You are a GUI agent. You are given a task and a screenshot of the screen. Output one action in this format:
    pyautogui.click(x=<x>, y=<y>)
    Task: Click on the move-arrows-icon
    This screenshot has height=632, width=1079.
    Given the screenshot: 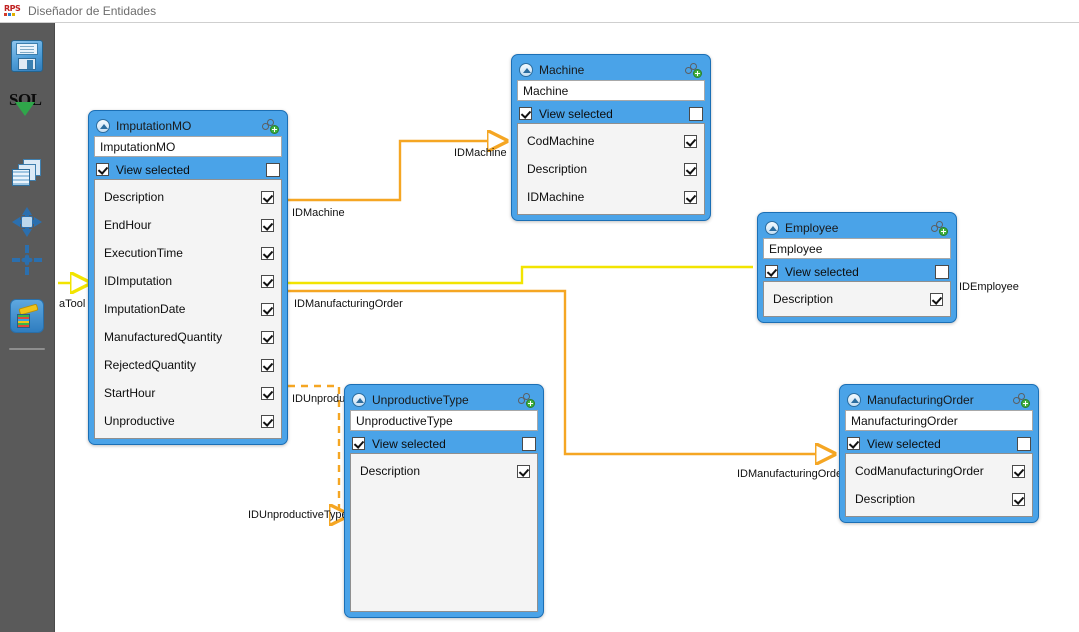 What is the action you would take?
    pyautogui.click(x=27, y=222)
    